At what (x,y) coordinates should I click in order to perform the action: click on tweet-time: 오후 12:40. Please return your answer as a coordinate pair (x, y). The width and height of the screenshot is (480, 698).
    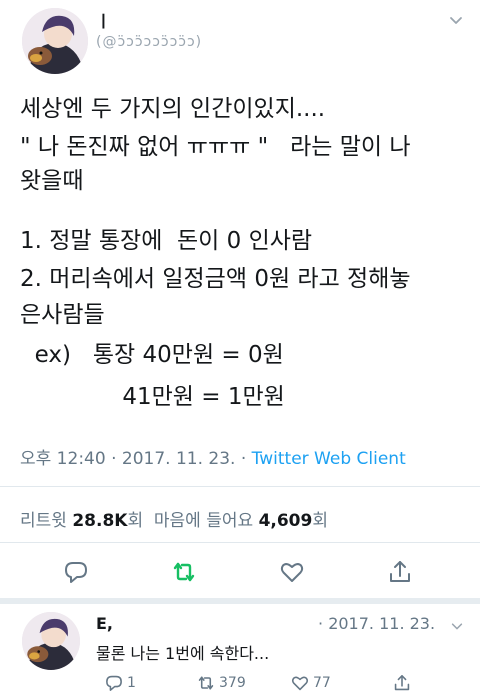
    Looking at the image, I should click on (63, 459).